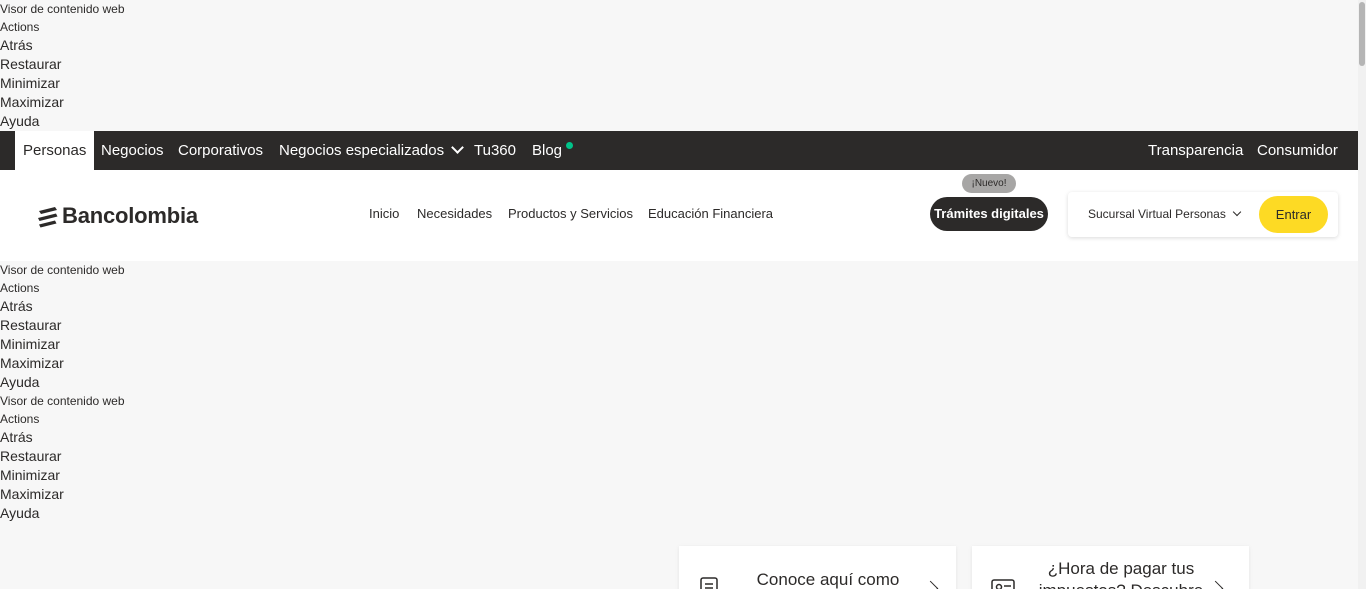 The width and height of the screenshot is (1366, 589). Describe the element at coordinates (1195, 150) in the screenshot. I see `link-transparencia: Transparencia` at that location.